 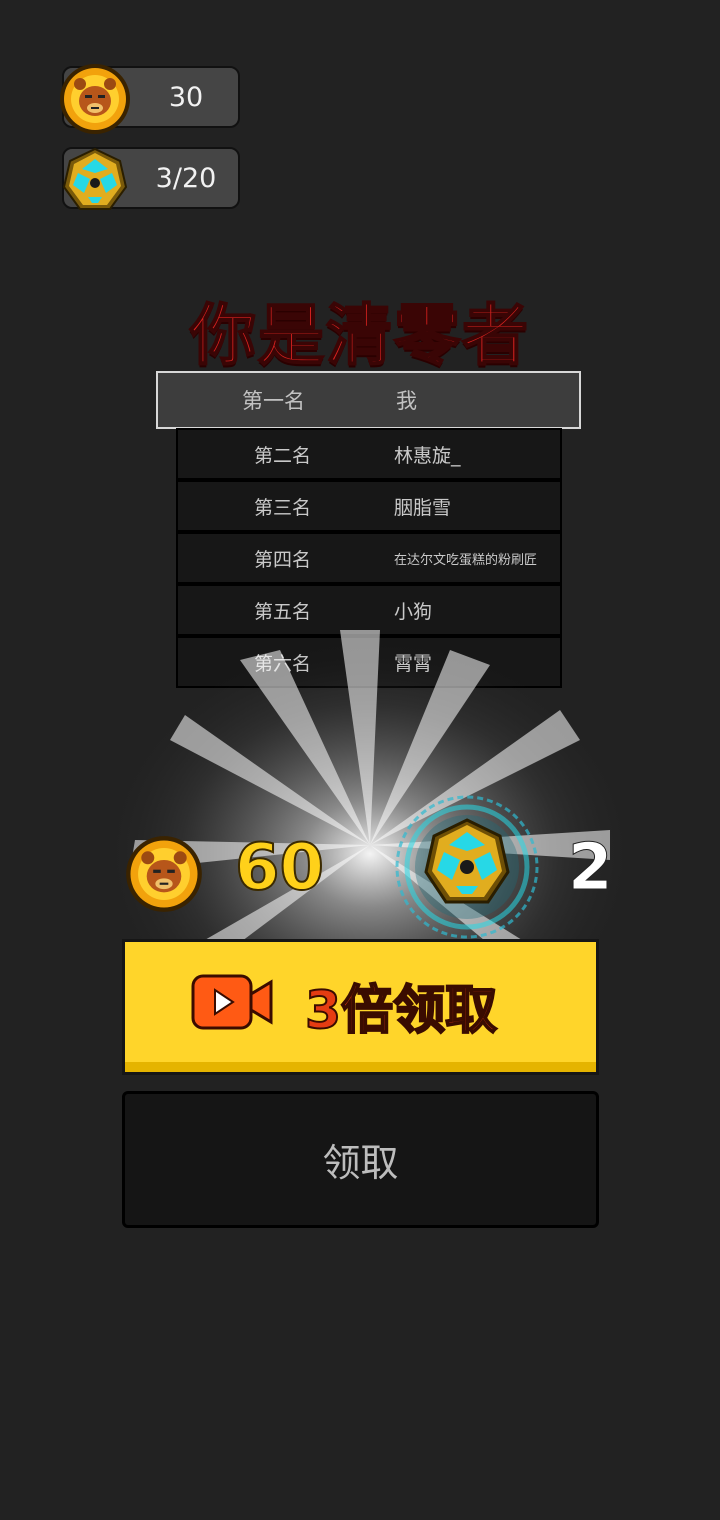 I want to click on triple-claim-label: 3倍领取, so click(x=401, y=1011).